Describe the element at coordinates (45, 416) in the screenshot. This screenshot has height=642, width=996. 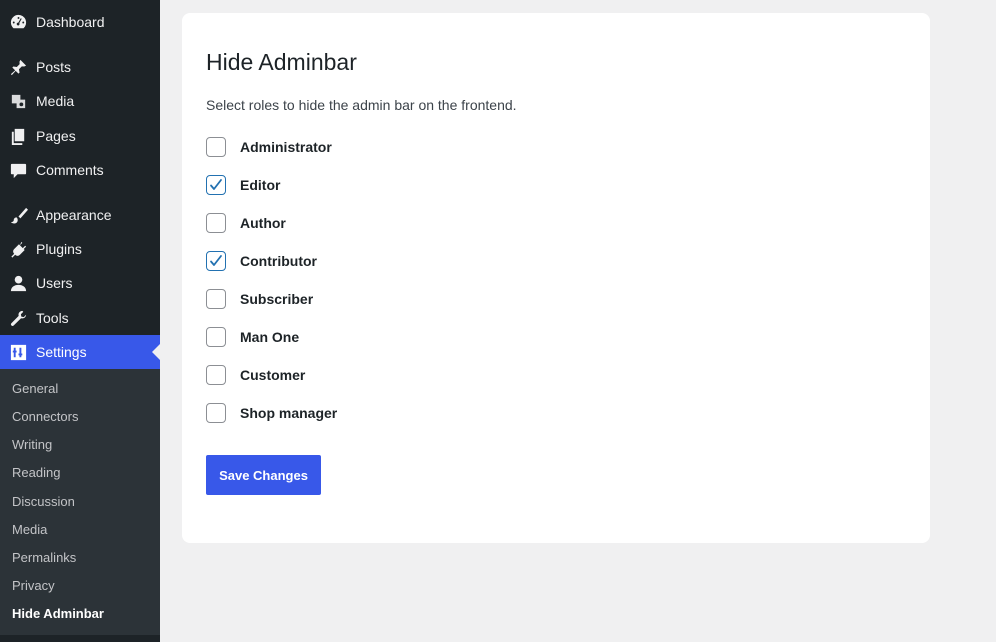
I see `submenu-item-connectors: Connectors` at that location.